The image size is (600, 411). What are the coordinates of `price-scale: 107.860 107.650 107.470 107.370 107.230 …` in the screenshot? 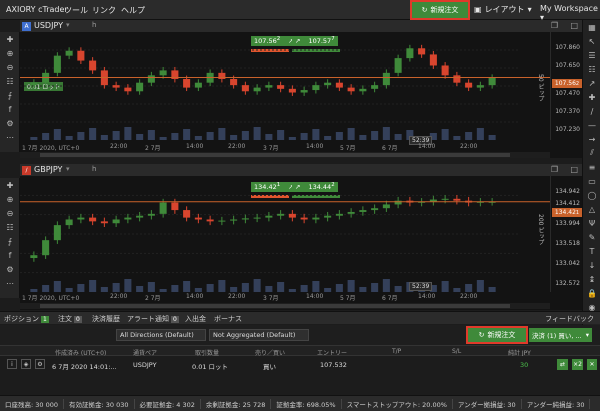 It's located at (566, 86).